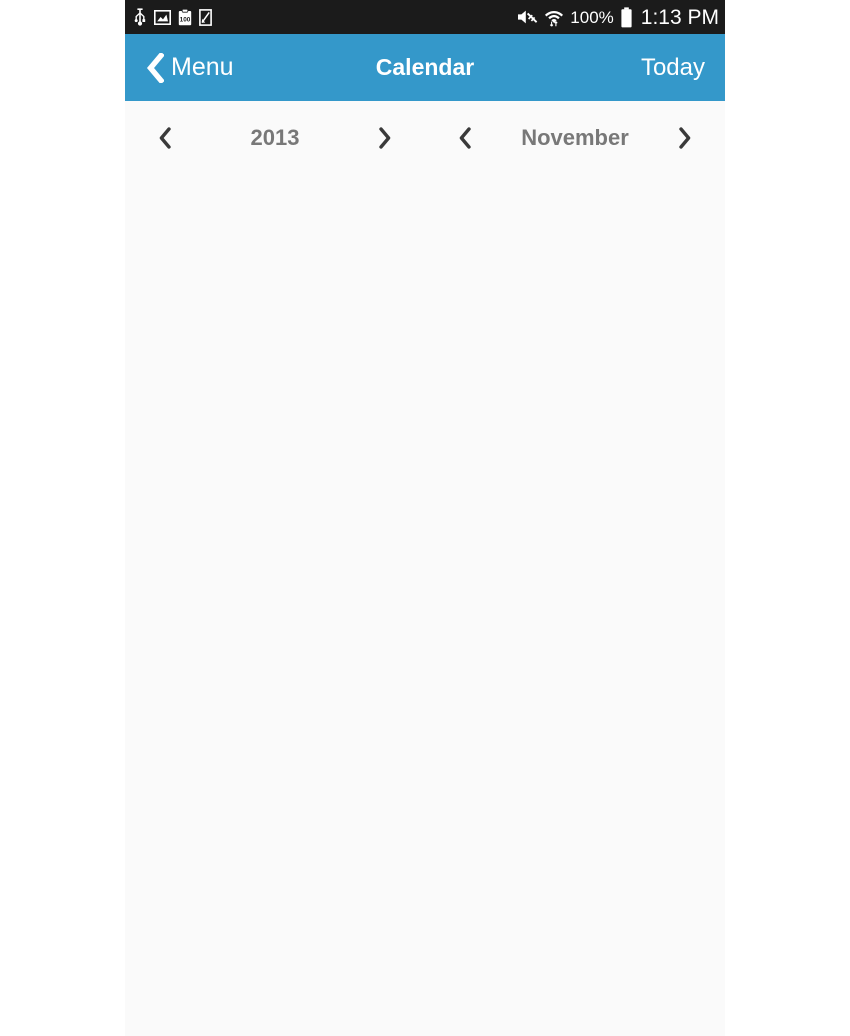 This screenshot has height=1036, width=850. What do you see at coordinates (592, 17) in the screenshot?
I see `battery-percent-label: 100%` at bounding box center [592, 17].